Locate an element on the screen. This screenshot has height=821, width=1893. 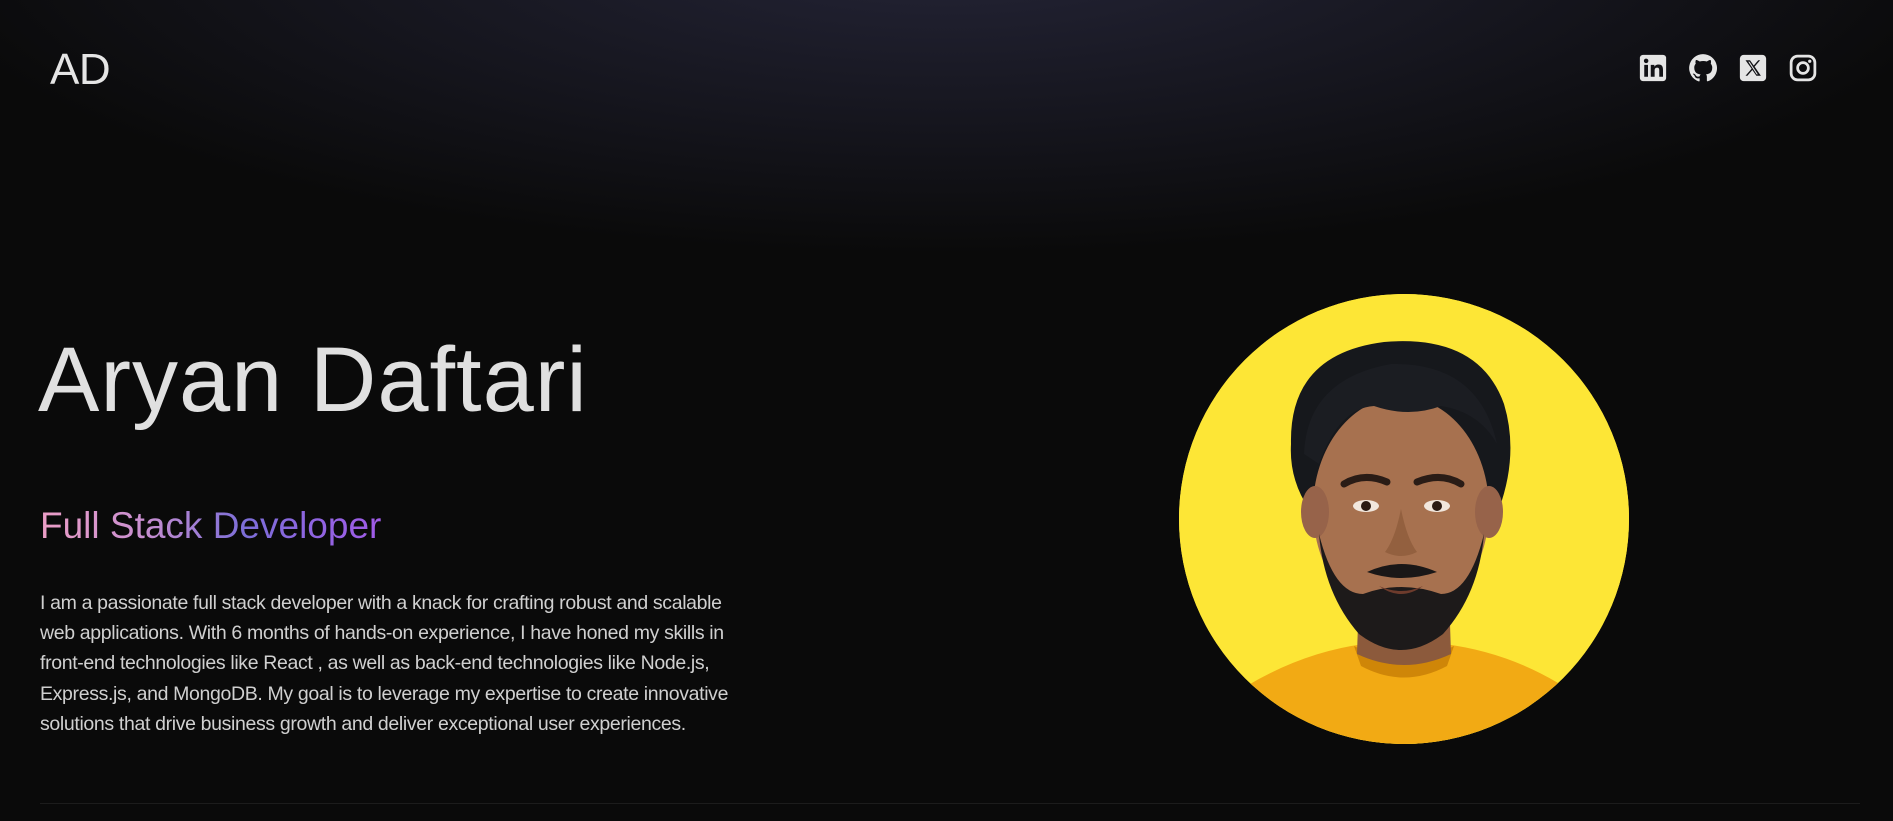
github-link is located at coordinates (1703, 68).